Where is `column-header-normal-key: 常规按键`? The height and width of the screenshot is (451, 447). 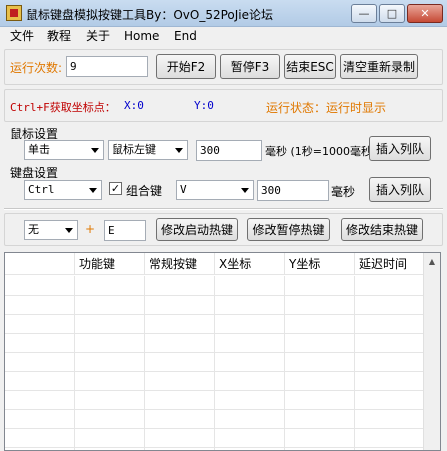 column-header-normal-key: 常规按键 is located at coordinates (180, 264).